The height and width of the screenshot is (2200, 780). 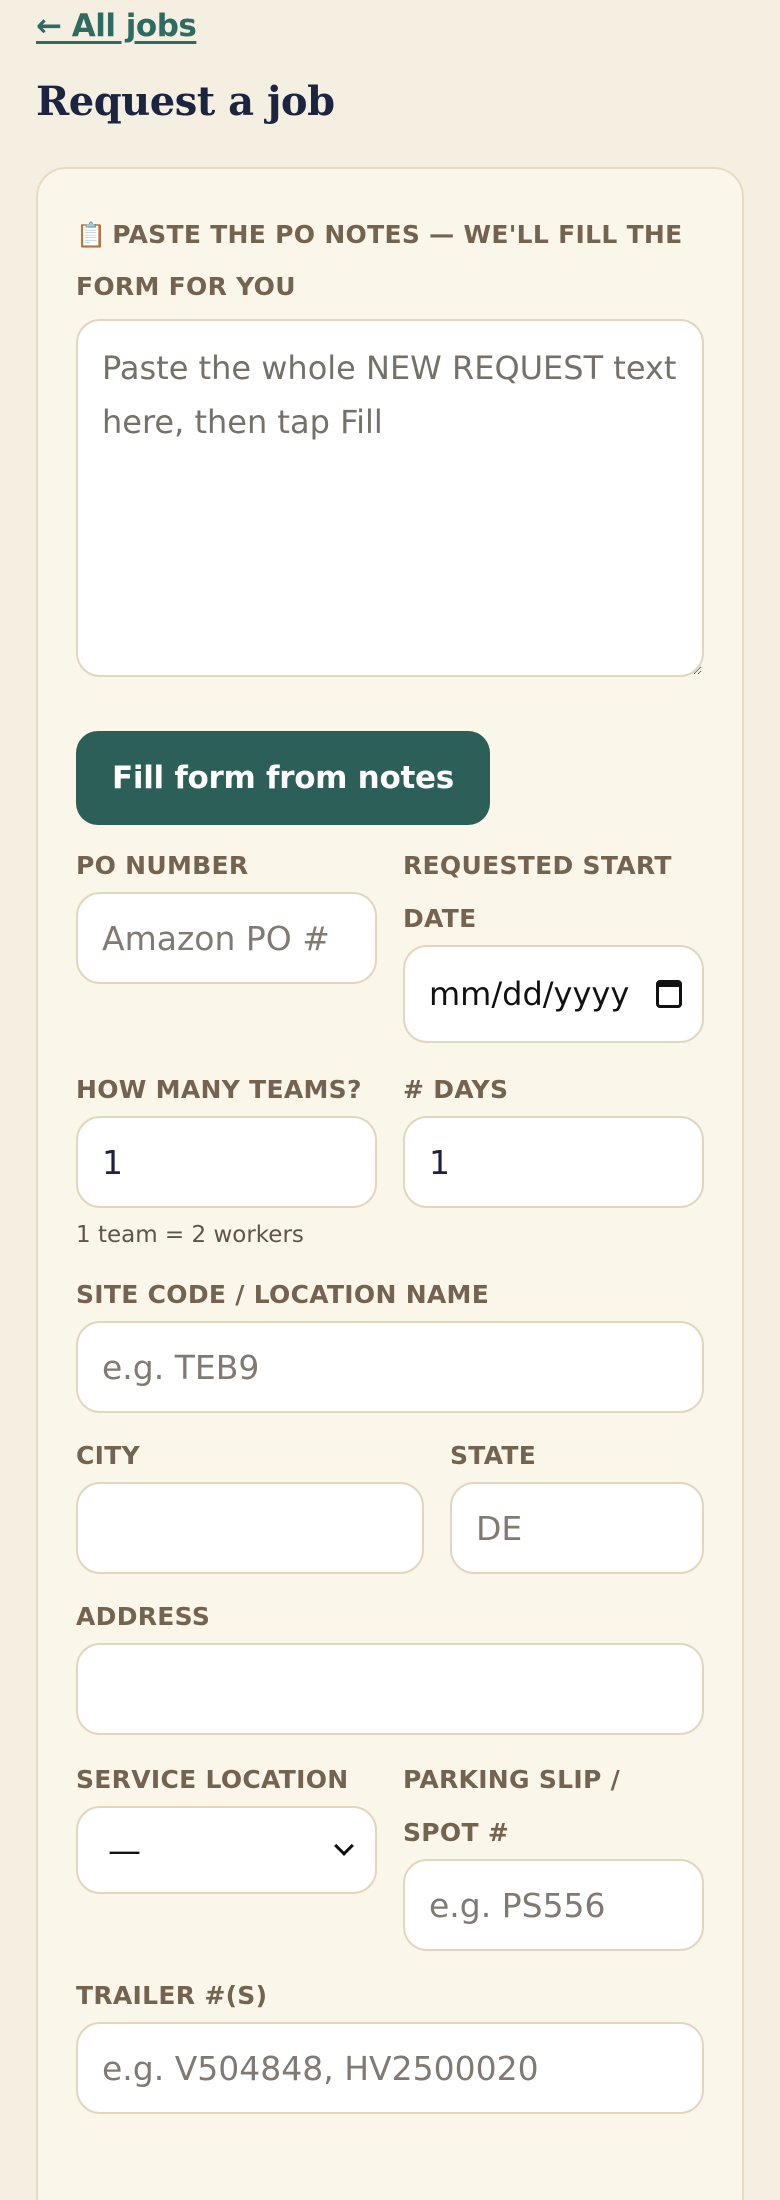 What do you see at coordinates (669, 994) in the screenshot?
I see `calendar-icon` at bounding box center [669, 994].